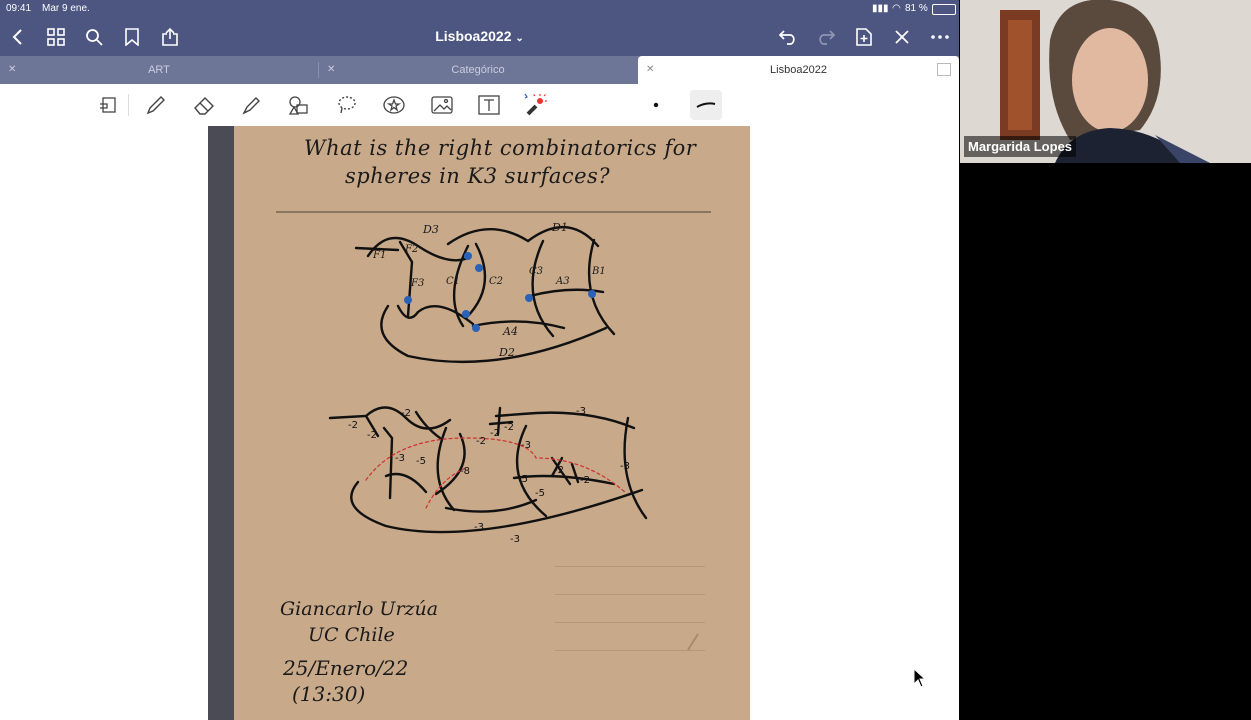  I want to click on add-page-icon, so click(864, 37).